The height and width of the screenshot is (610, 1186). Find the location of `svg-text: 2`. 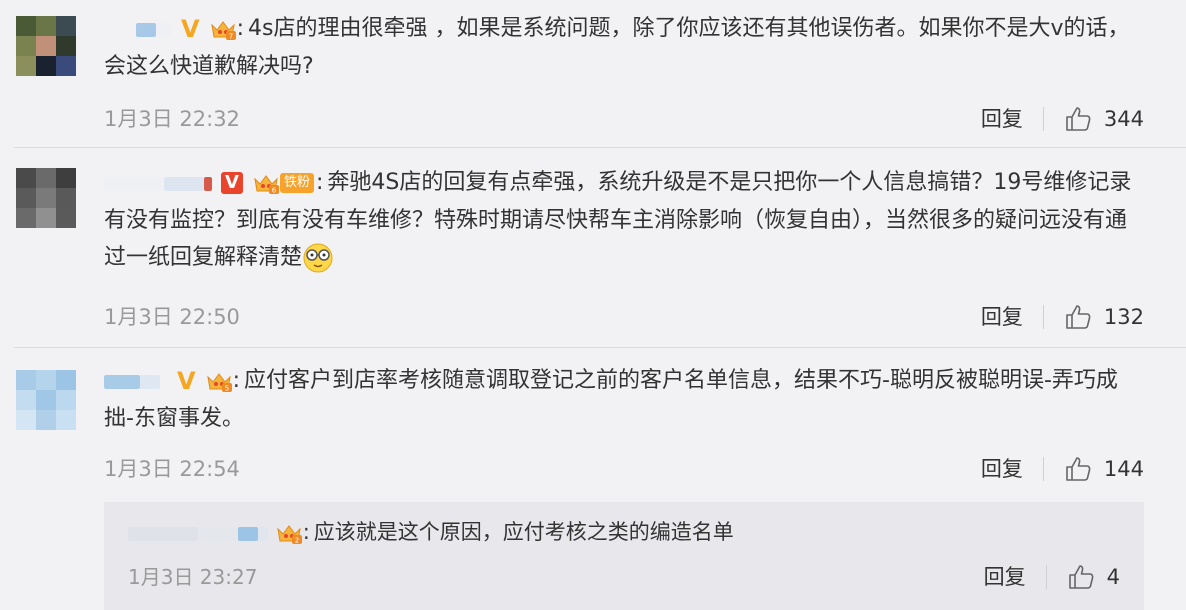

svg-text: 2 is located at coordinates (296, 541).